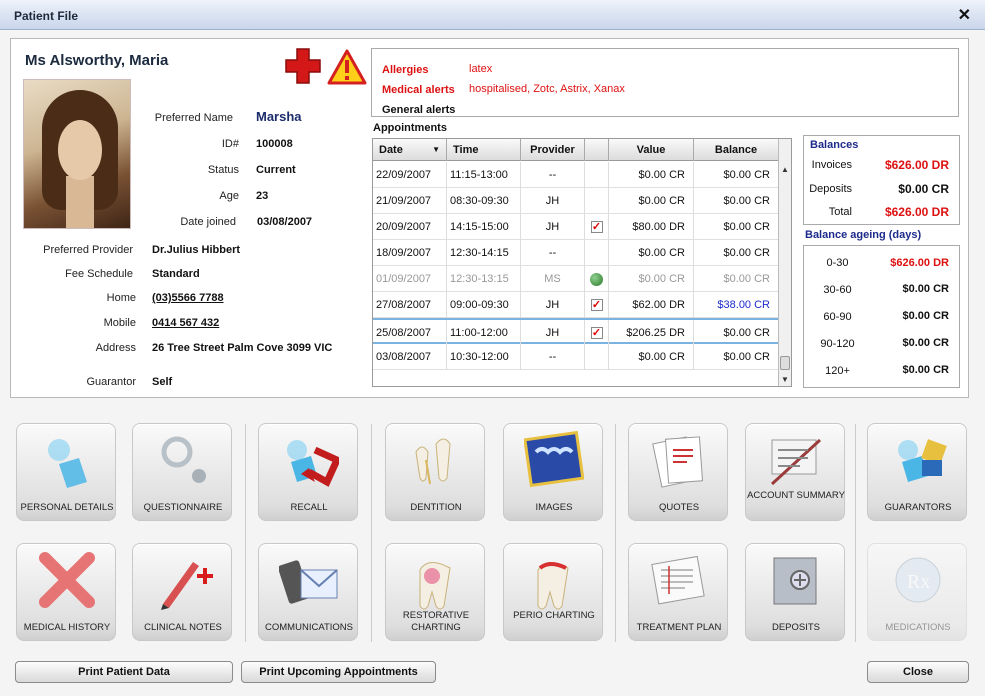 This screenshot has width=985, height=696. I want to click on recall-icon, so click(313, 463).